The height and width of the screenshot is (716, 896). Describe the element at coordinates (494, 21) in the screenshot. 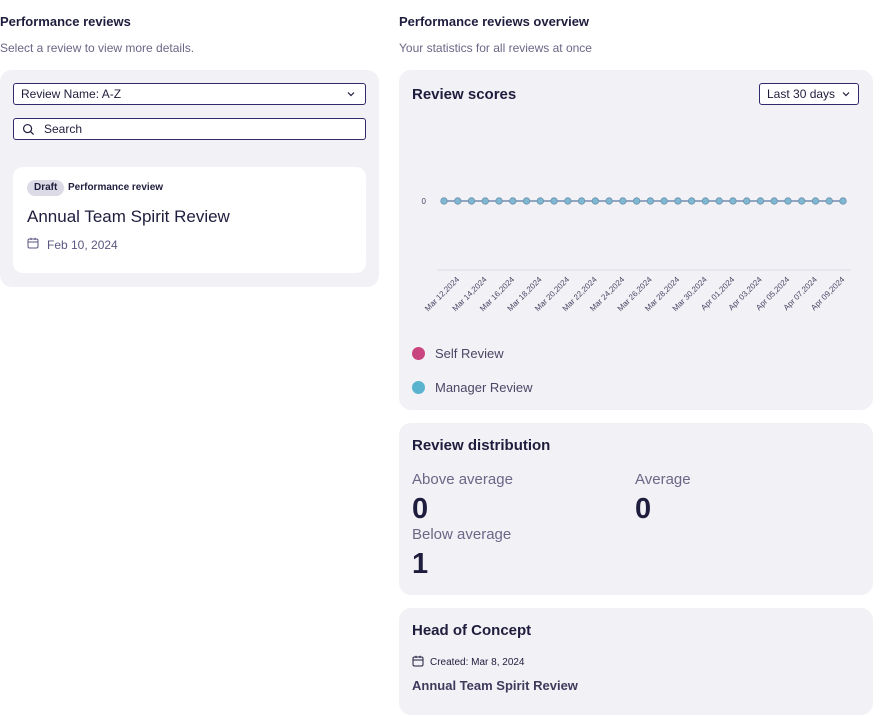

I see `overview-title: Performance reviews overview` at that location.